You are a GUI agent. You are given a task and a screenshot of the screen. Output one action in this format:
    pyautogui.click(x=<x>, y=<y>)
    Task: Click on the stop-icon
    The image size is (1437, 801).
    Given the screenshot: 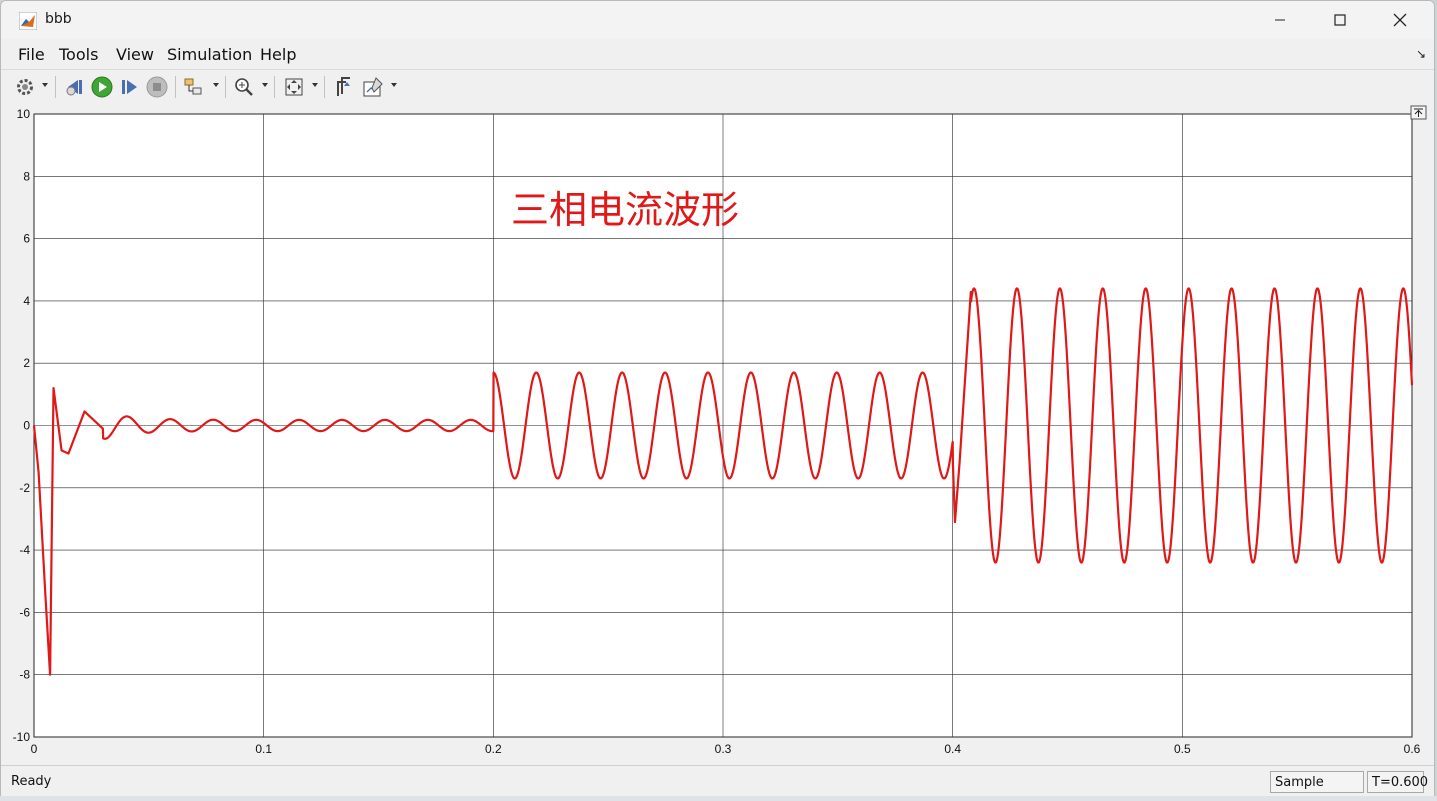 What is the action you would take?
    pyautogui.click(x=157, y=87)
    